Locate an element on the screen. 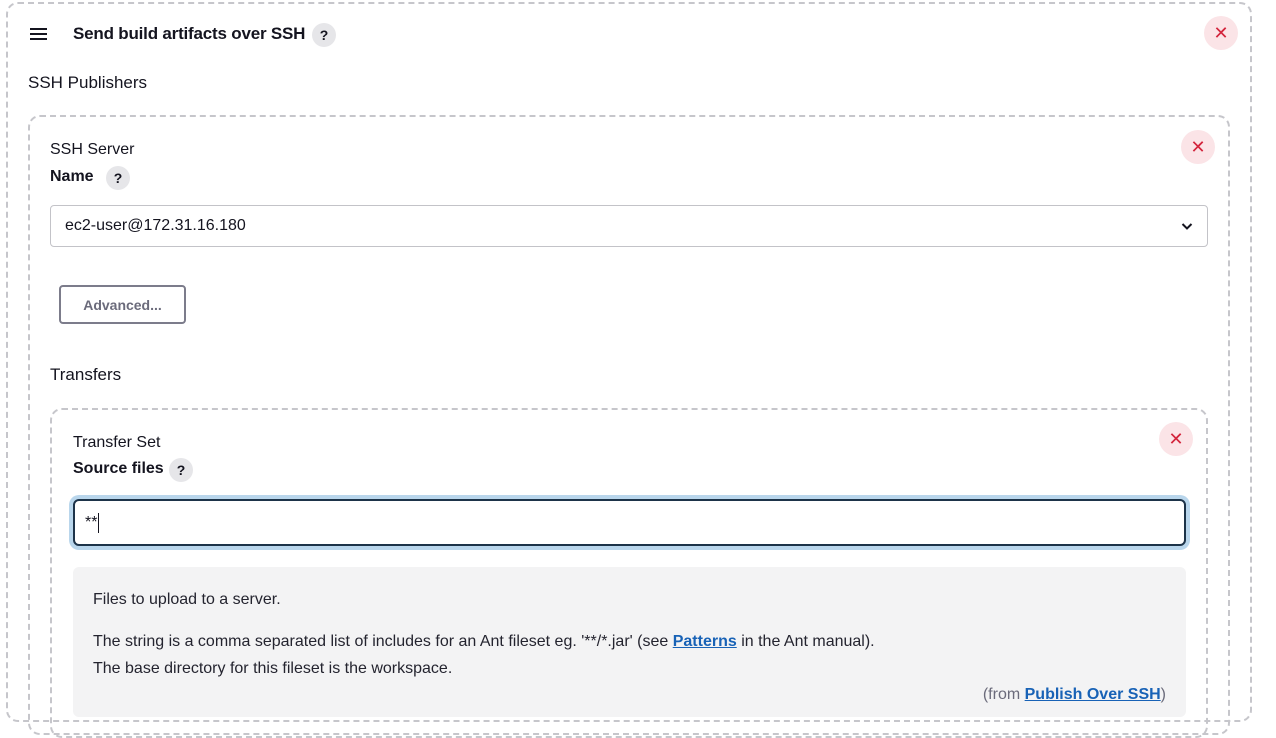 This screenshot has width=1276, height=738. from-suffix: ) is located at coordinates (1163, 694).